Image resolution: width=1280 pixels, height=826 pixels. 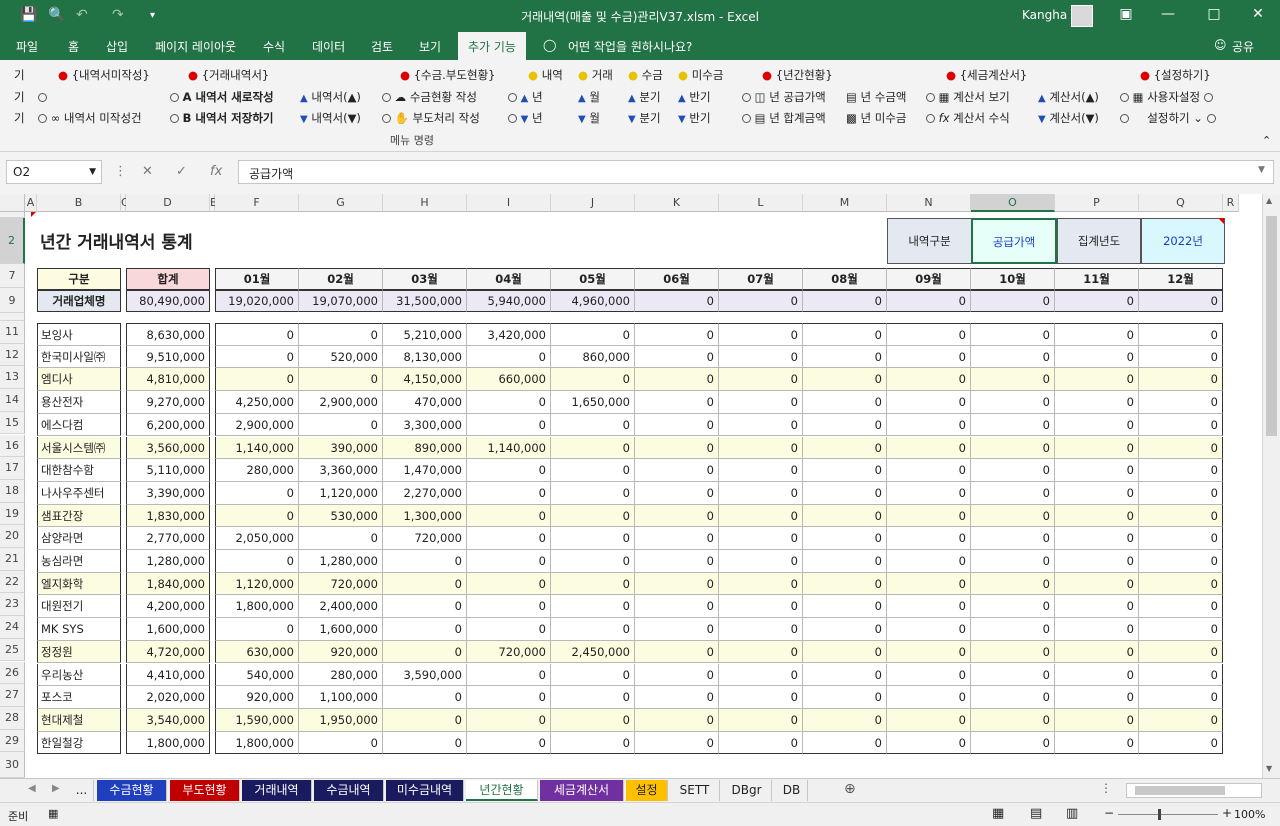 What do you see at coordinates (876, 118) in the screenshot?
I see `year-outstanding-button: ▩ 년 미수금` at bounding box center [876, 118].